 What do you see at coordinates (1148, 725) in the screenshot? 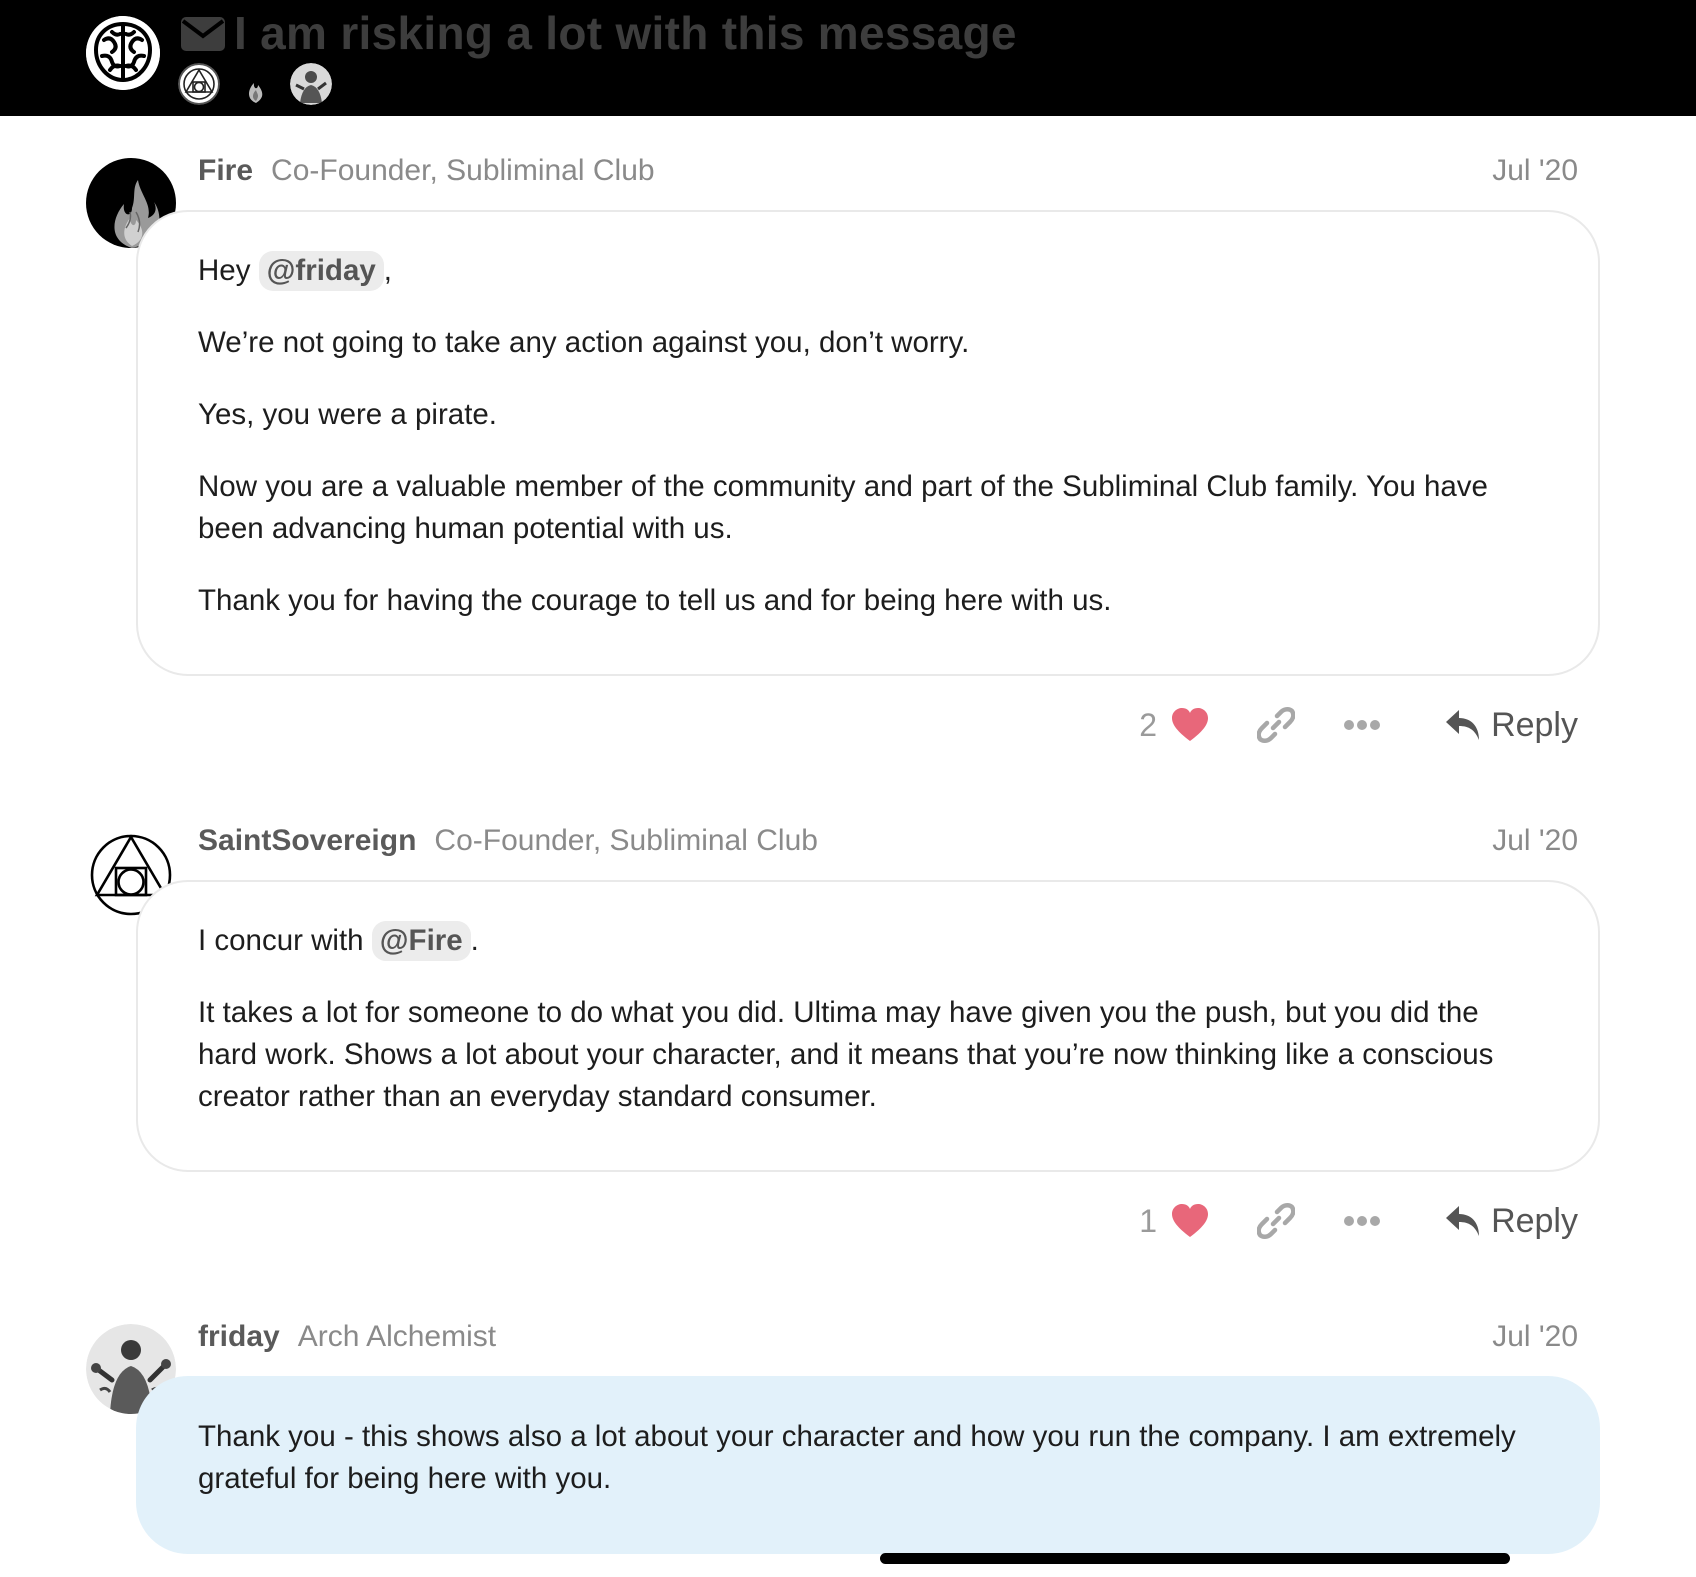
I see `like-count: 2` at bounding box center [1148, 725].